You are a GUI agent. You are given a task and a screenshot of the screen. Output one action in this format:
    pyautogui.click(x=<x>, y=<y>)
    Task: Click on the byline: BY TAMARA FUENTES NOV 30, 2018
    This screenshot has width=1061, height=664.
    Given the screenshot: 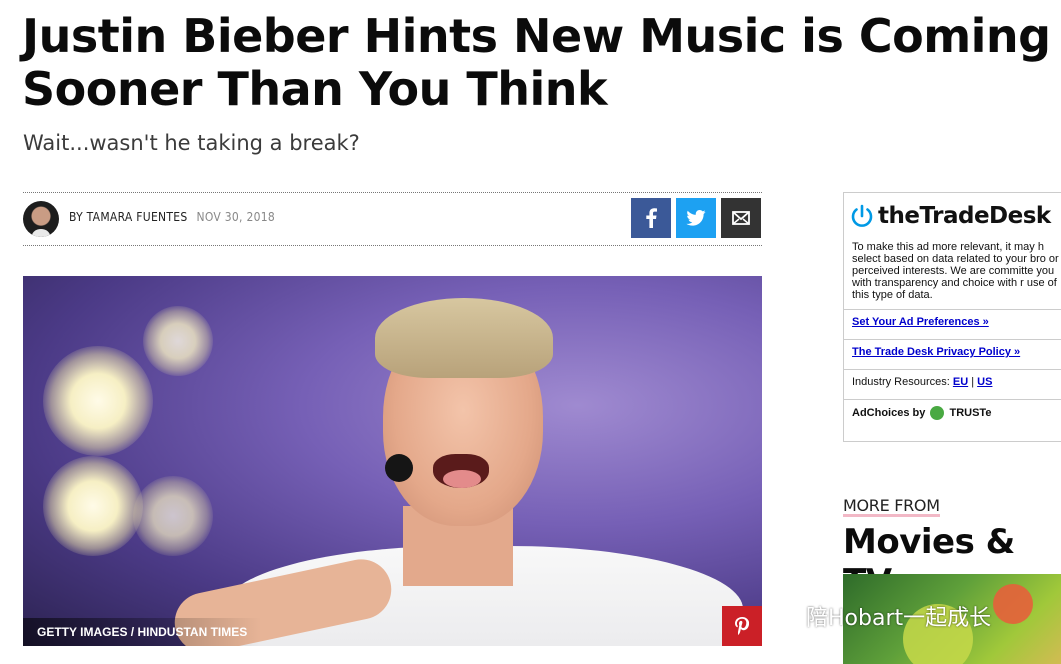 What is the action you would take?
    pyautogui.click(x=172, y=217)
    